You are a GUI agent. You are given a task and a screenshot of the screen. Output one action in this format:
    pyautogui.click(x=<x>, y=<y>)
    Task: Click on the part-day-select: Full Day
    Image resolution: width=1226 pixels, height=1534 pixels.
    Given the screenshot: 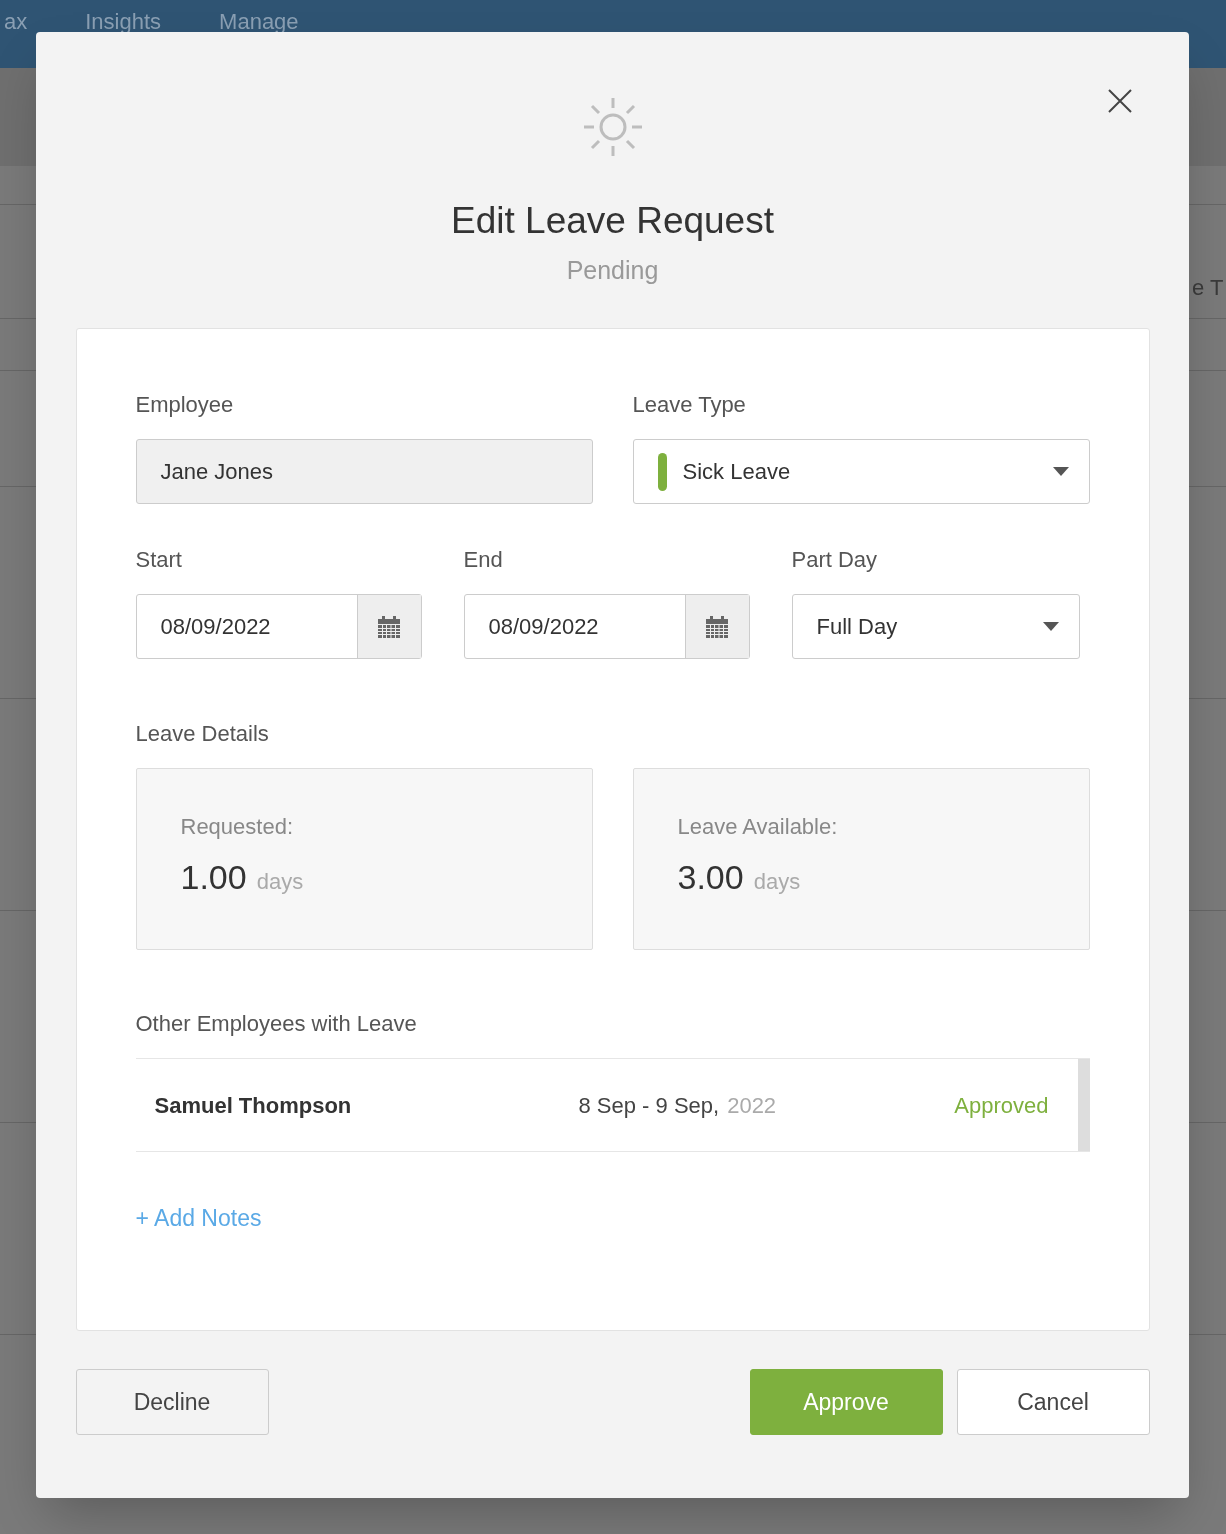 What is the action you would take?
    pyautogui.click(x=935, y=626)
    